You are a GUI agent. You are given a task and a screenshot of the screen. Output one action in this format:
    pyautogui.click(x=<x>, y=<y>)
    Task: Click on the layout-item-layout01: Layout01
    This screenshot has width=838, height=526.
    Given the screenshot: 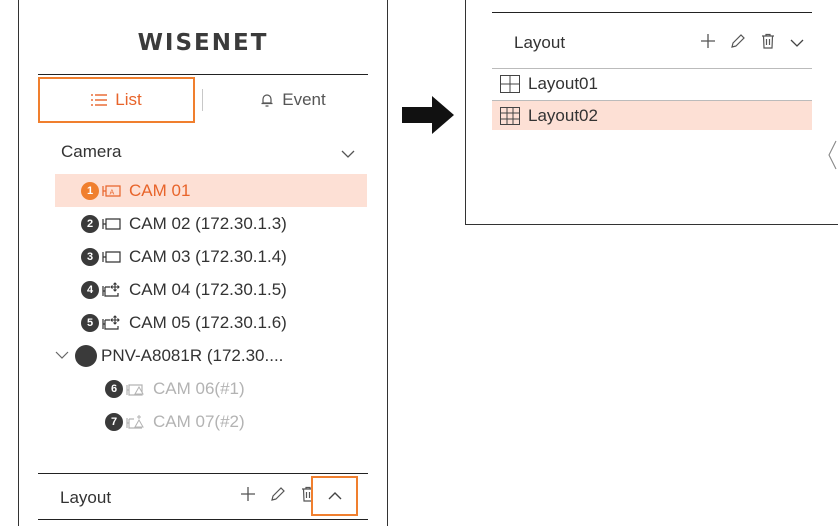 What is the action you would take?
    pyautogui.click(x=652, y=83)
    